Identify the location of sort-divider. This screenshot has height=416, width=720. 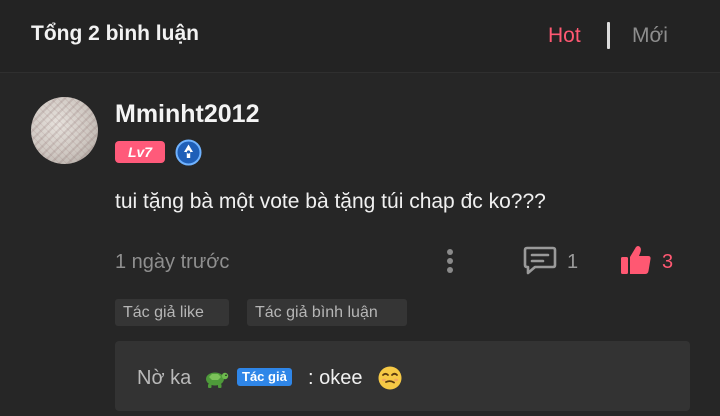
(608, 35).